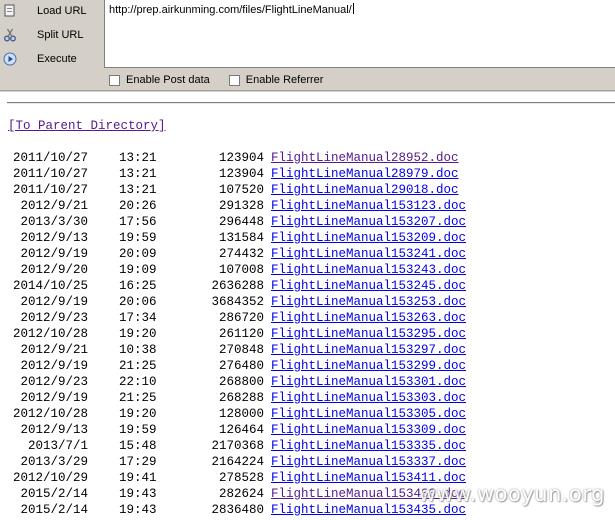 This screenshot has width=615, height=520. What do you see at coordinates (237, 302) in the screenshot?
I see `file-size: 3684352` at bounding box center [237, 302].